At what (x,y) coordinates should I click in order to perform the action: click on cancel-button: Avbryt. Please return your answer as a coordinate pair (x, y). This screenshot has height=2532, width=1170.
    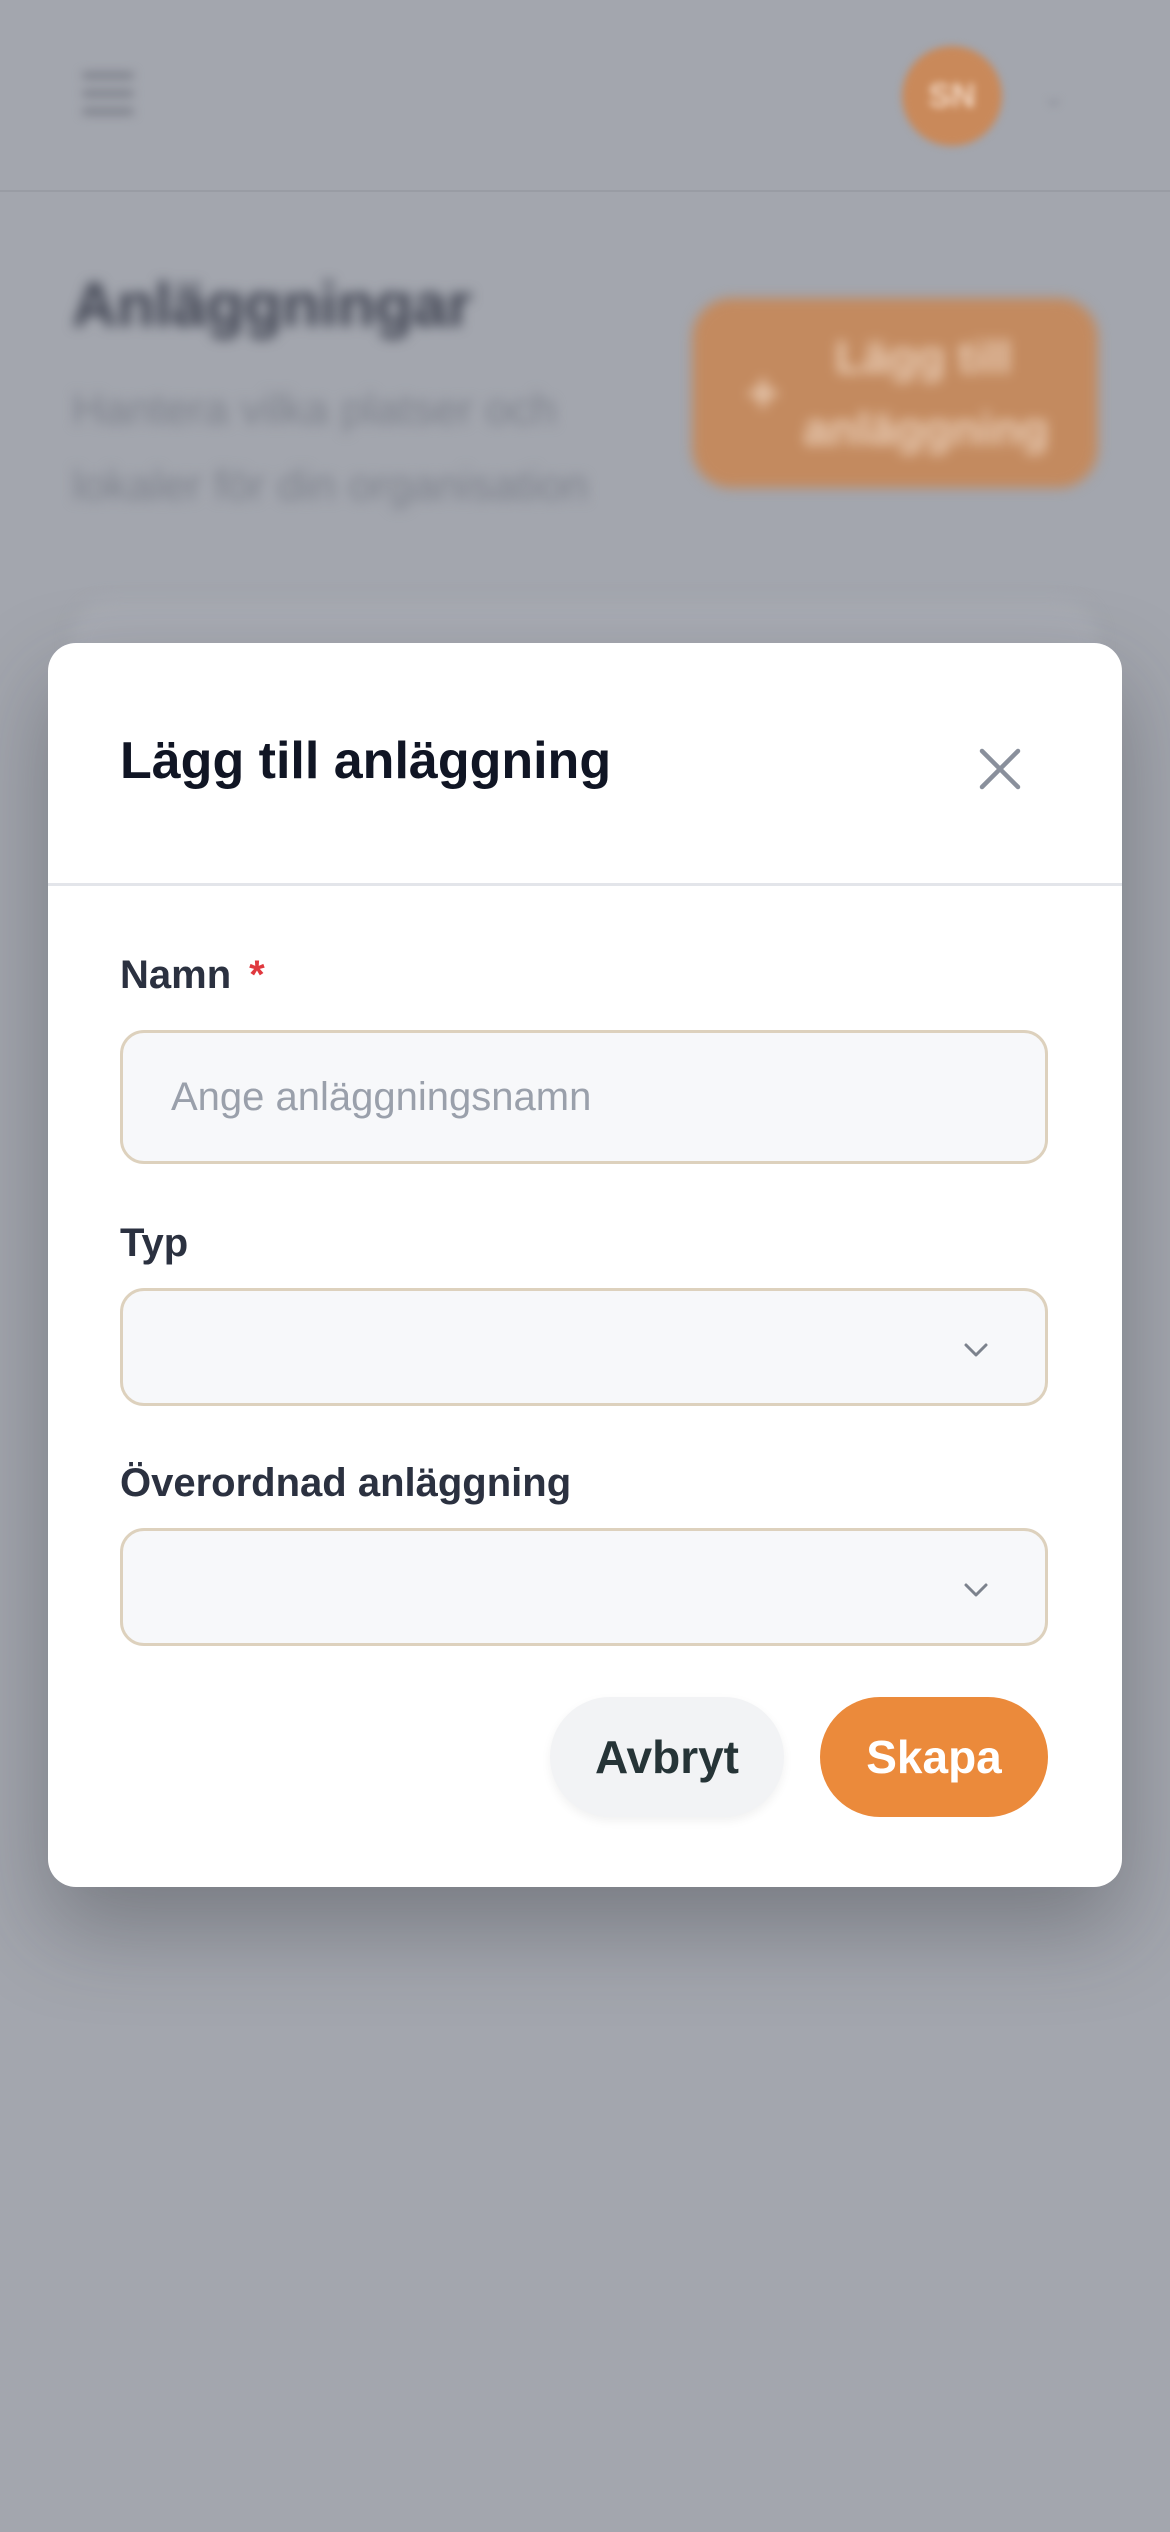
    Looking at the image, I should click on (667, 1757).